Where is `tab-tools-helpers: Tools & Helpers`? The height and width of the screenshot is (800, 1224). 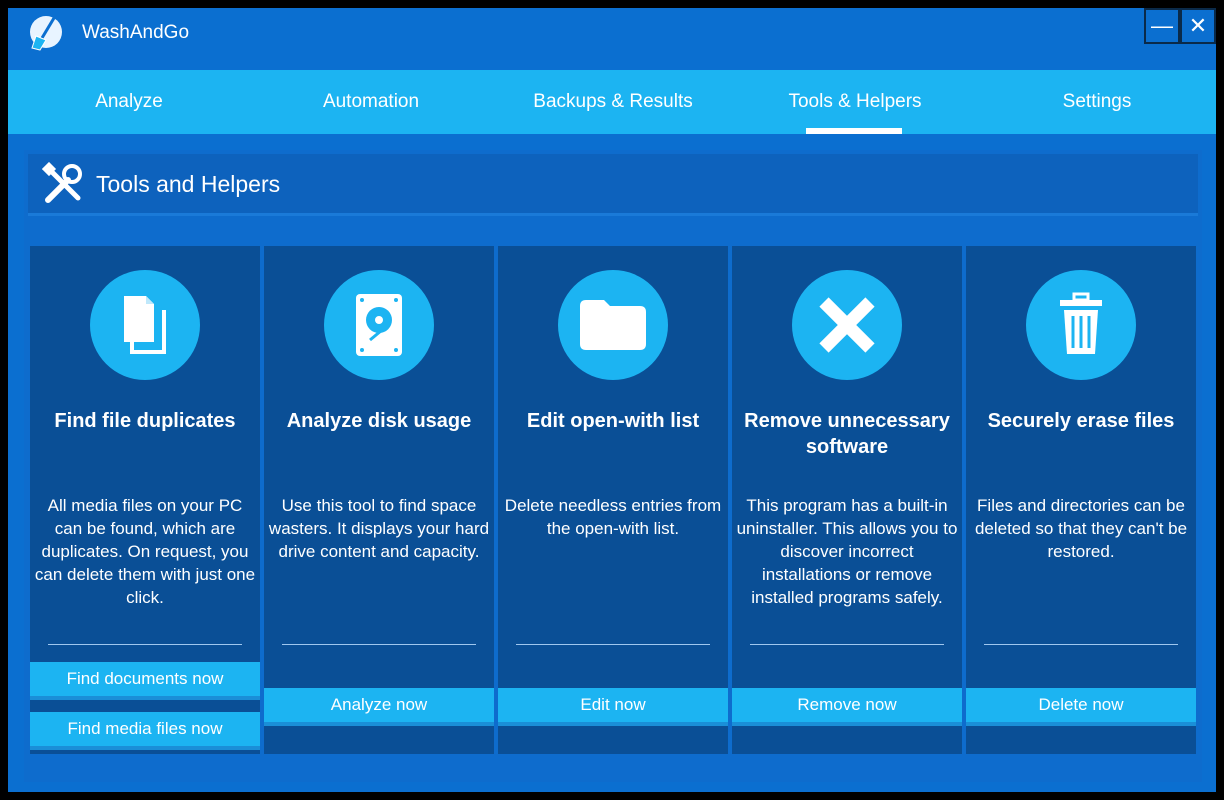 tab-tools-helpers: Tools & Helpers is located at coordinates (855, 102).